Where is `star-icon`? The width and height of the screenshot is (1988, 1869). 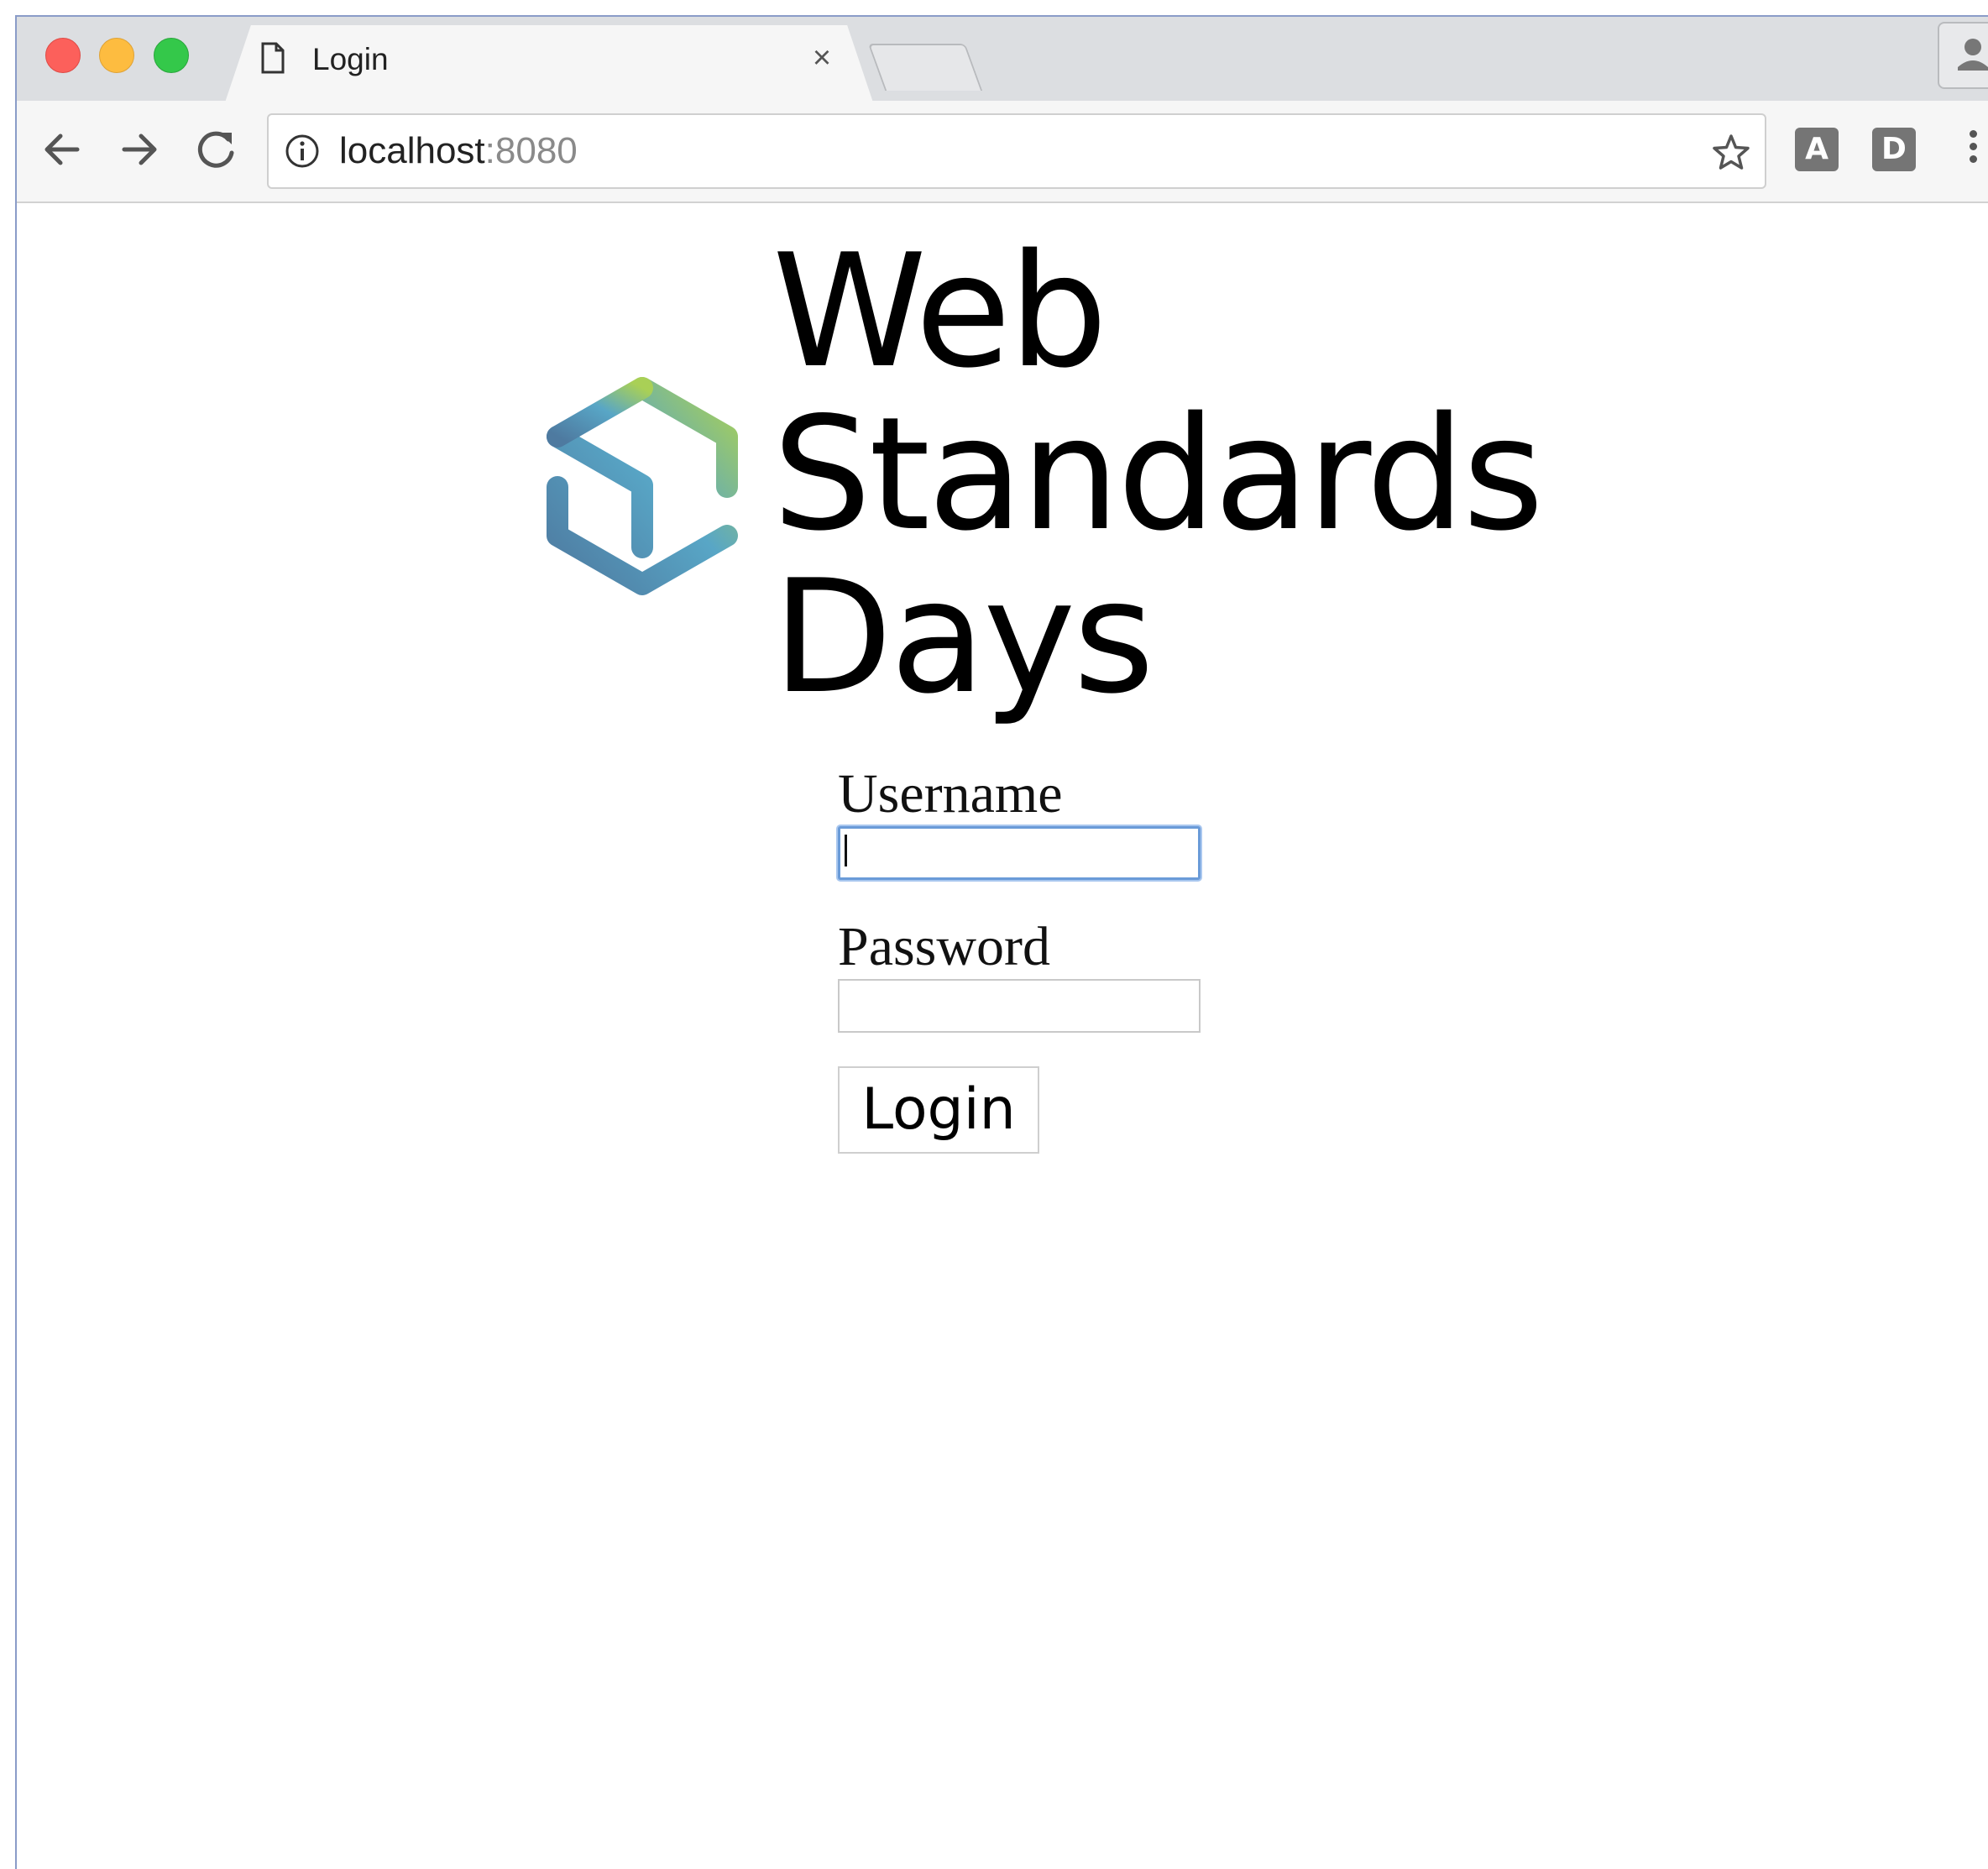
star-icon is located at coordinates (1731, 153).